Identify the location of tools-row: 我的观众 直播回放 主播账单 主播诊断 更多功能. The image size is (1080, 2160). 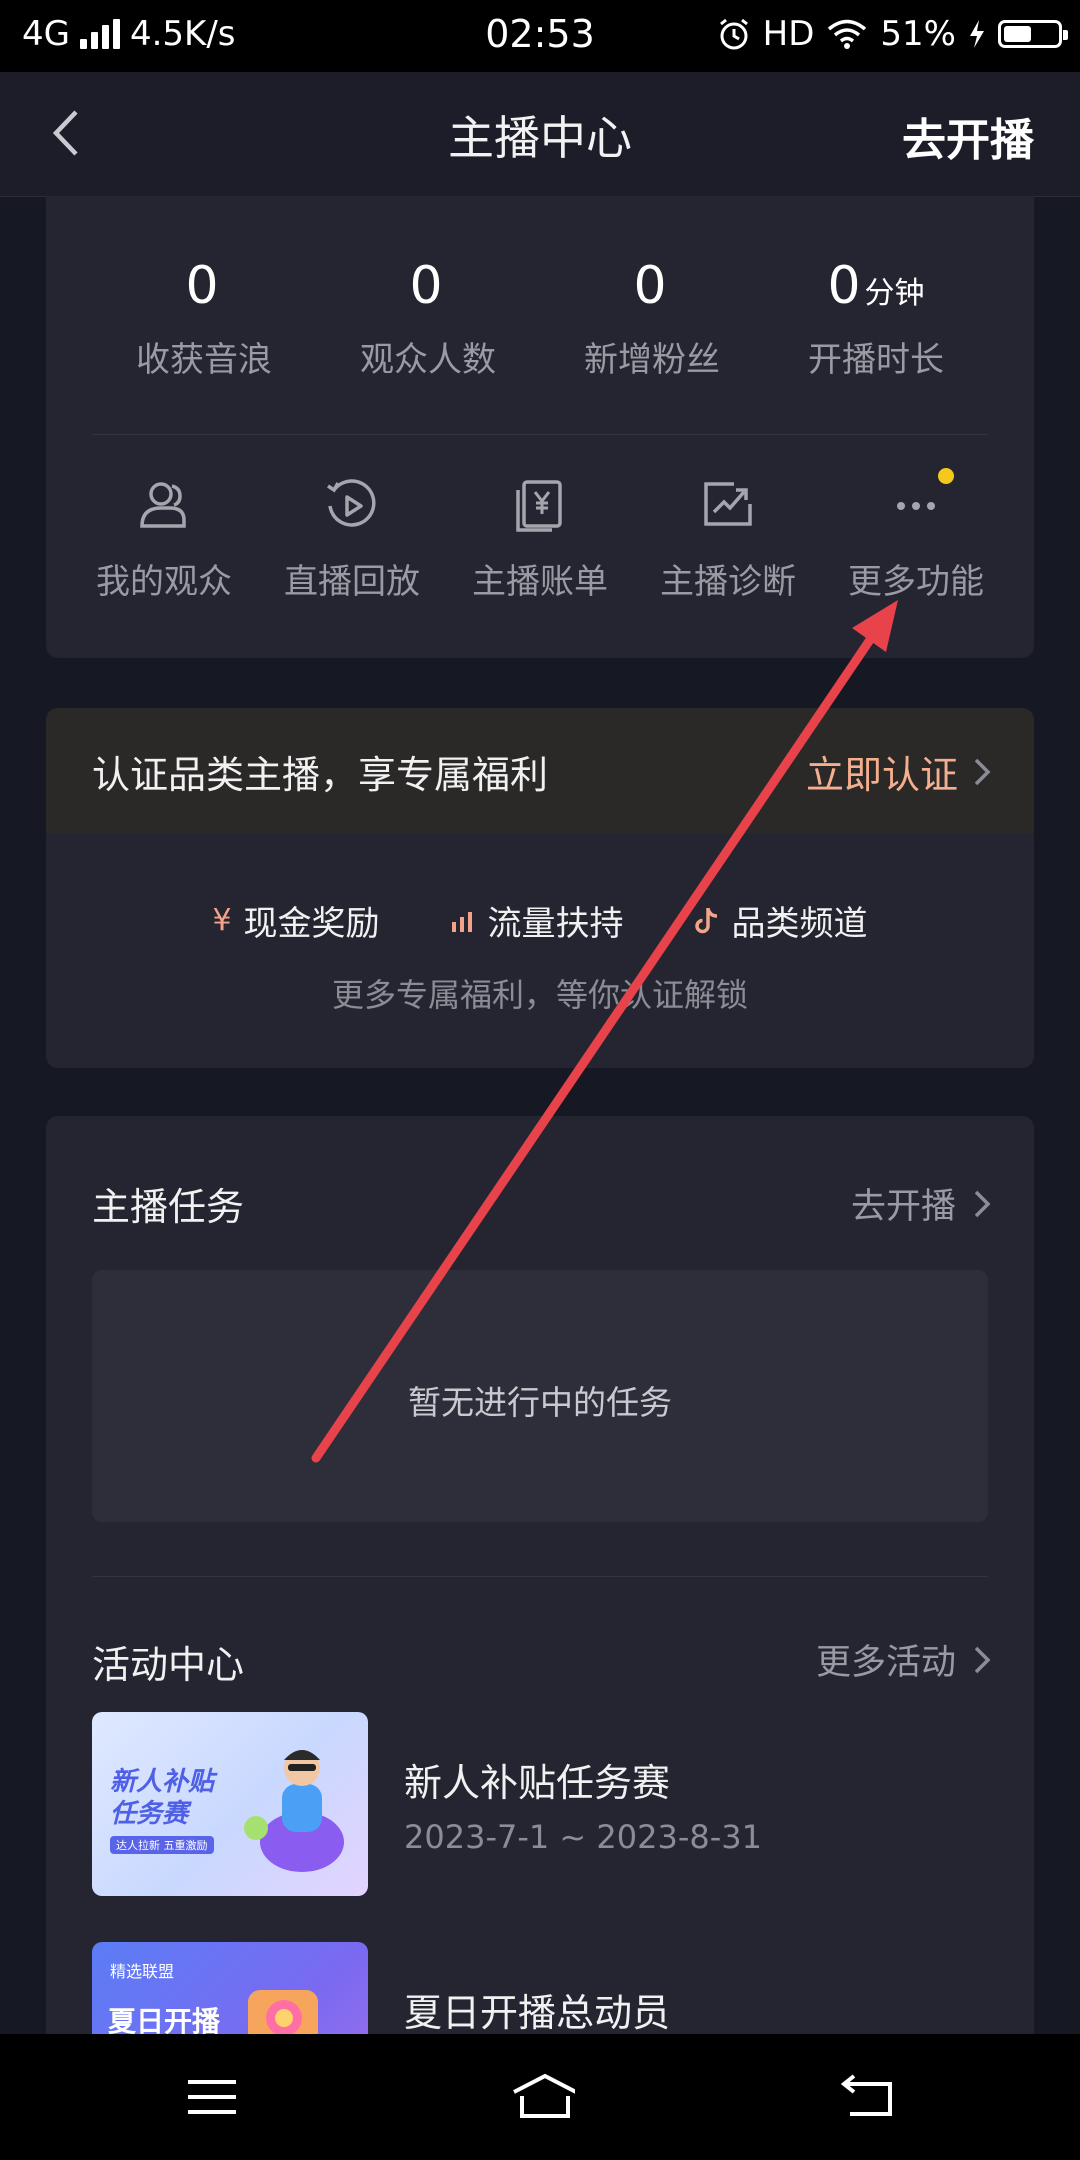
(540, 535).